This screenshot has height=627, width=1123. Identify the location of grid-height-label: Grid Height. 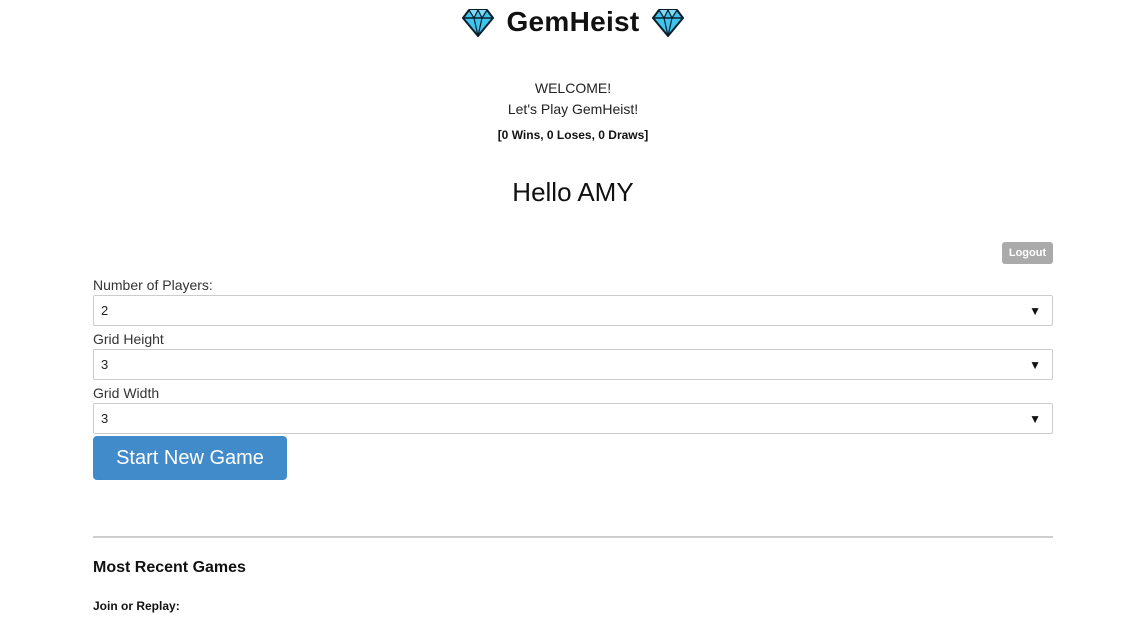
(128, 339).